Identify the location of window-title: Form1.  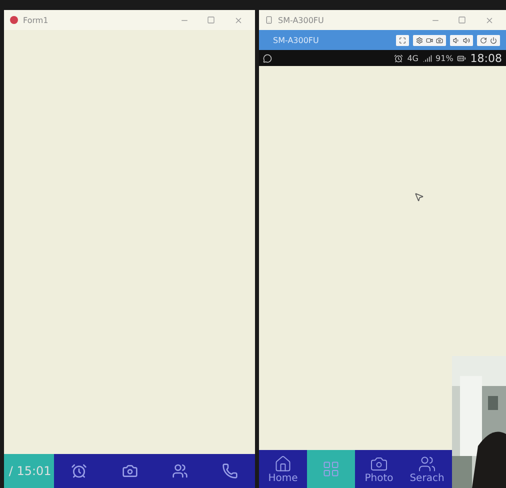
(35, 20).